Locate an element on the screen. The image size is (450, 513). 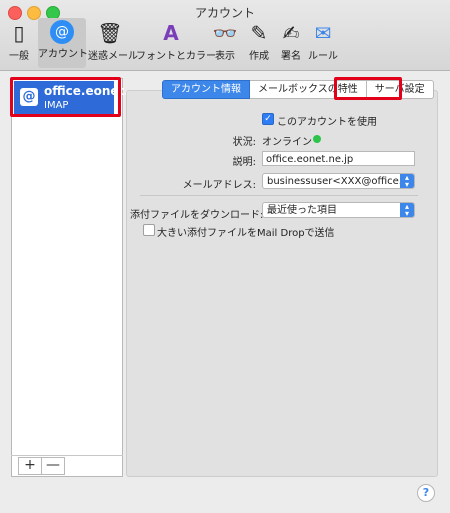
description-label: 説明: is located at coordinates (244, 162).